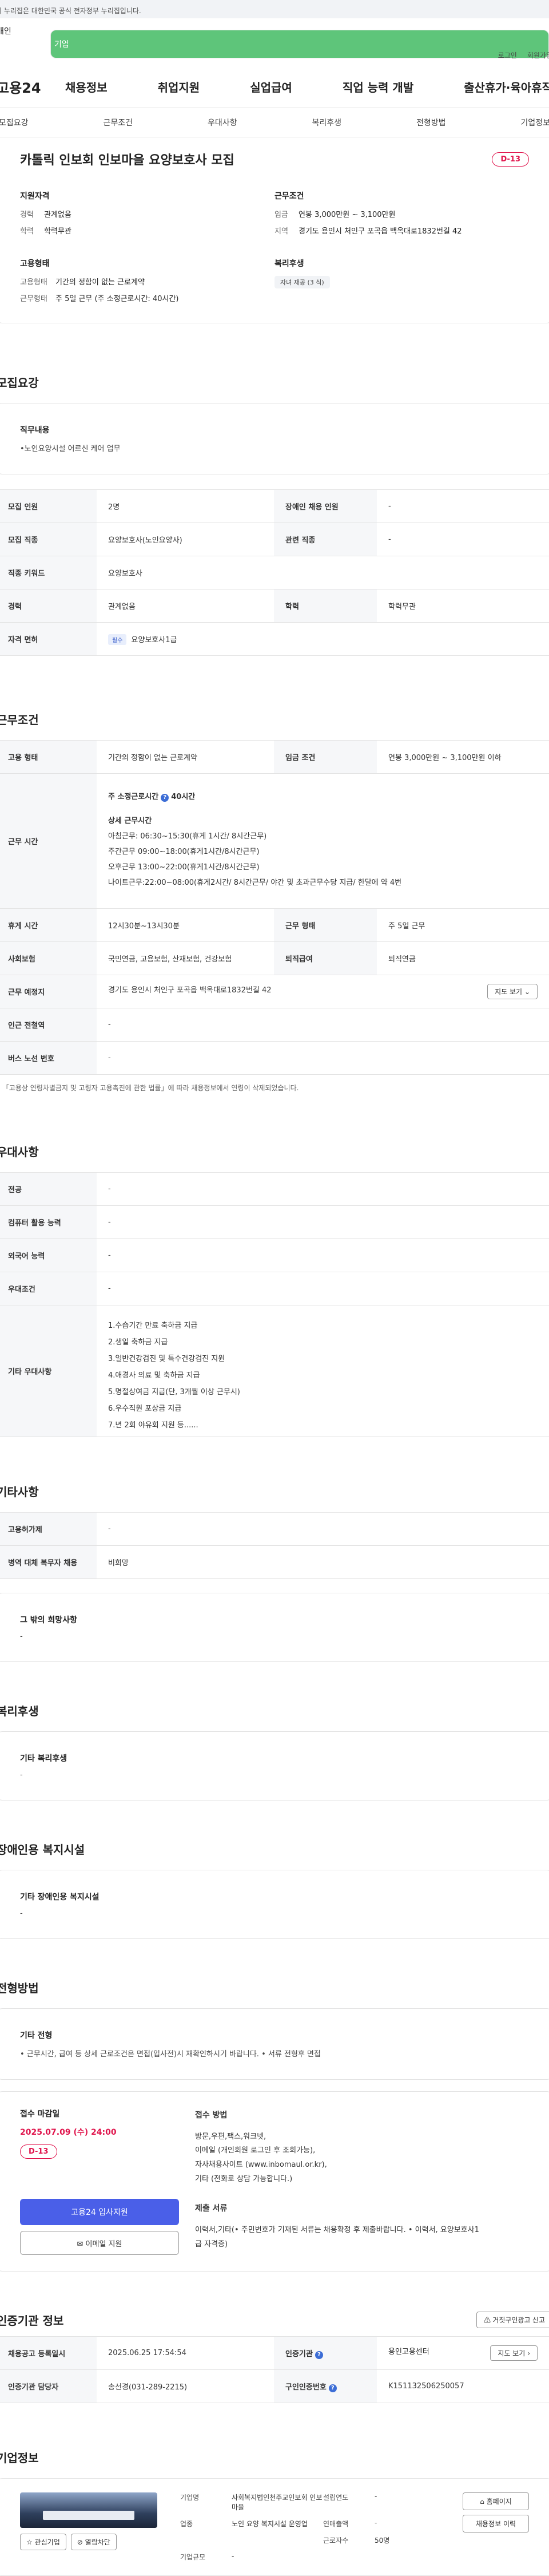  What do you see at coordinates (48, 841) in the screenshot?
I see `cell-label: 근무 시간` at bounding box center [48, 841].